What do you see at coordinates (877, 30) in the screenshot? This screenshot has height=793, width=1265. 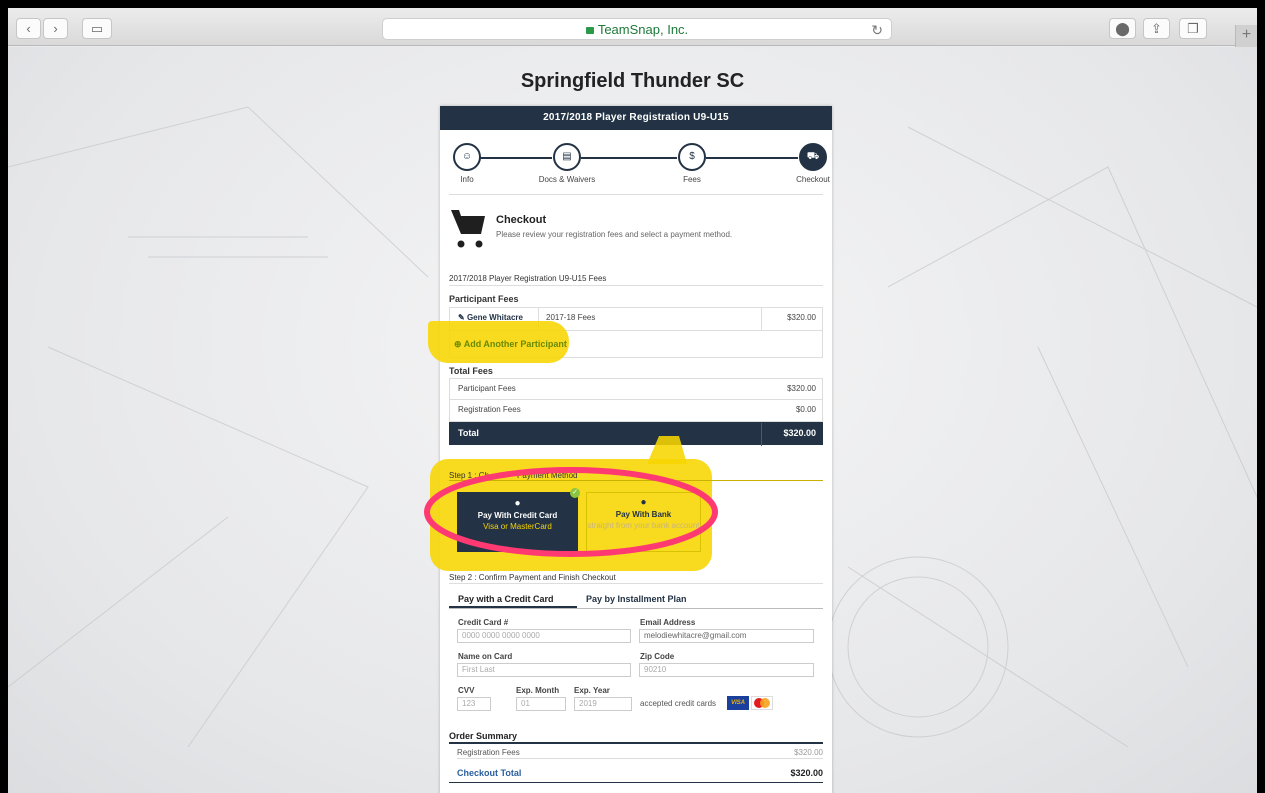 I see `reload-icon: ↻` at bounding box center [877, 30].